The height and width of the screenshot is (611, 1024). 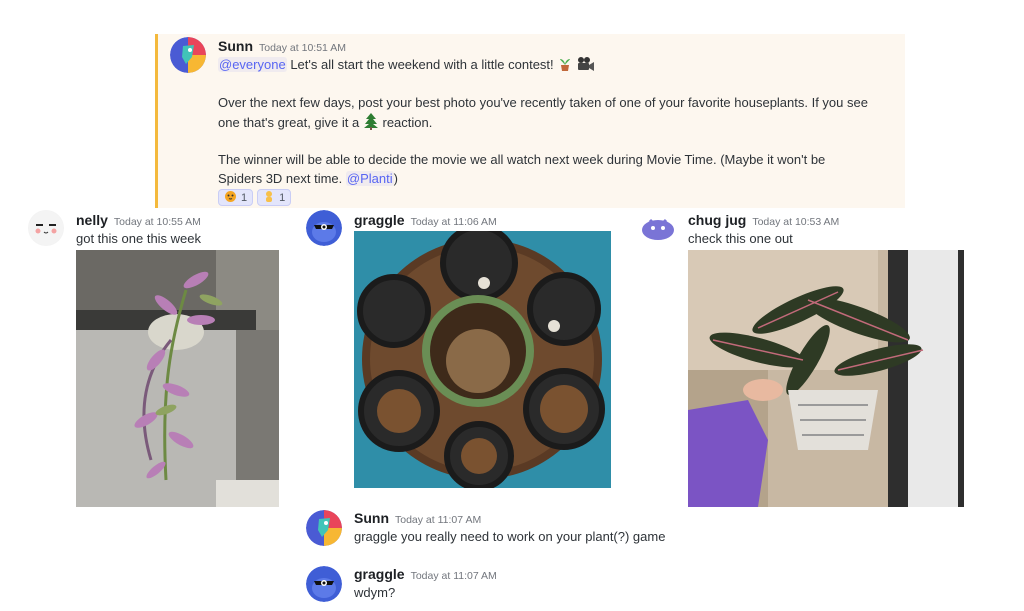 I want to click on avatar-nelly, so click(x=46, y=228).